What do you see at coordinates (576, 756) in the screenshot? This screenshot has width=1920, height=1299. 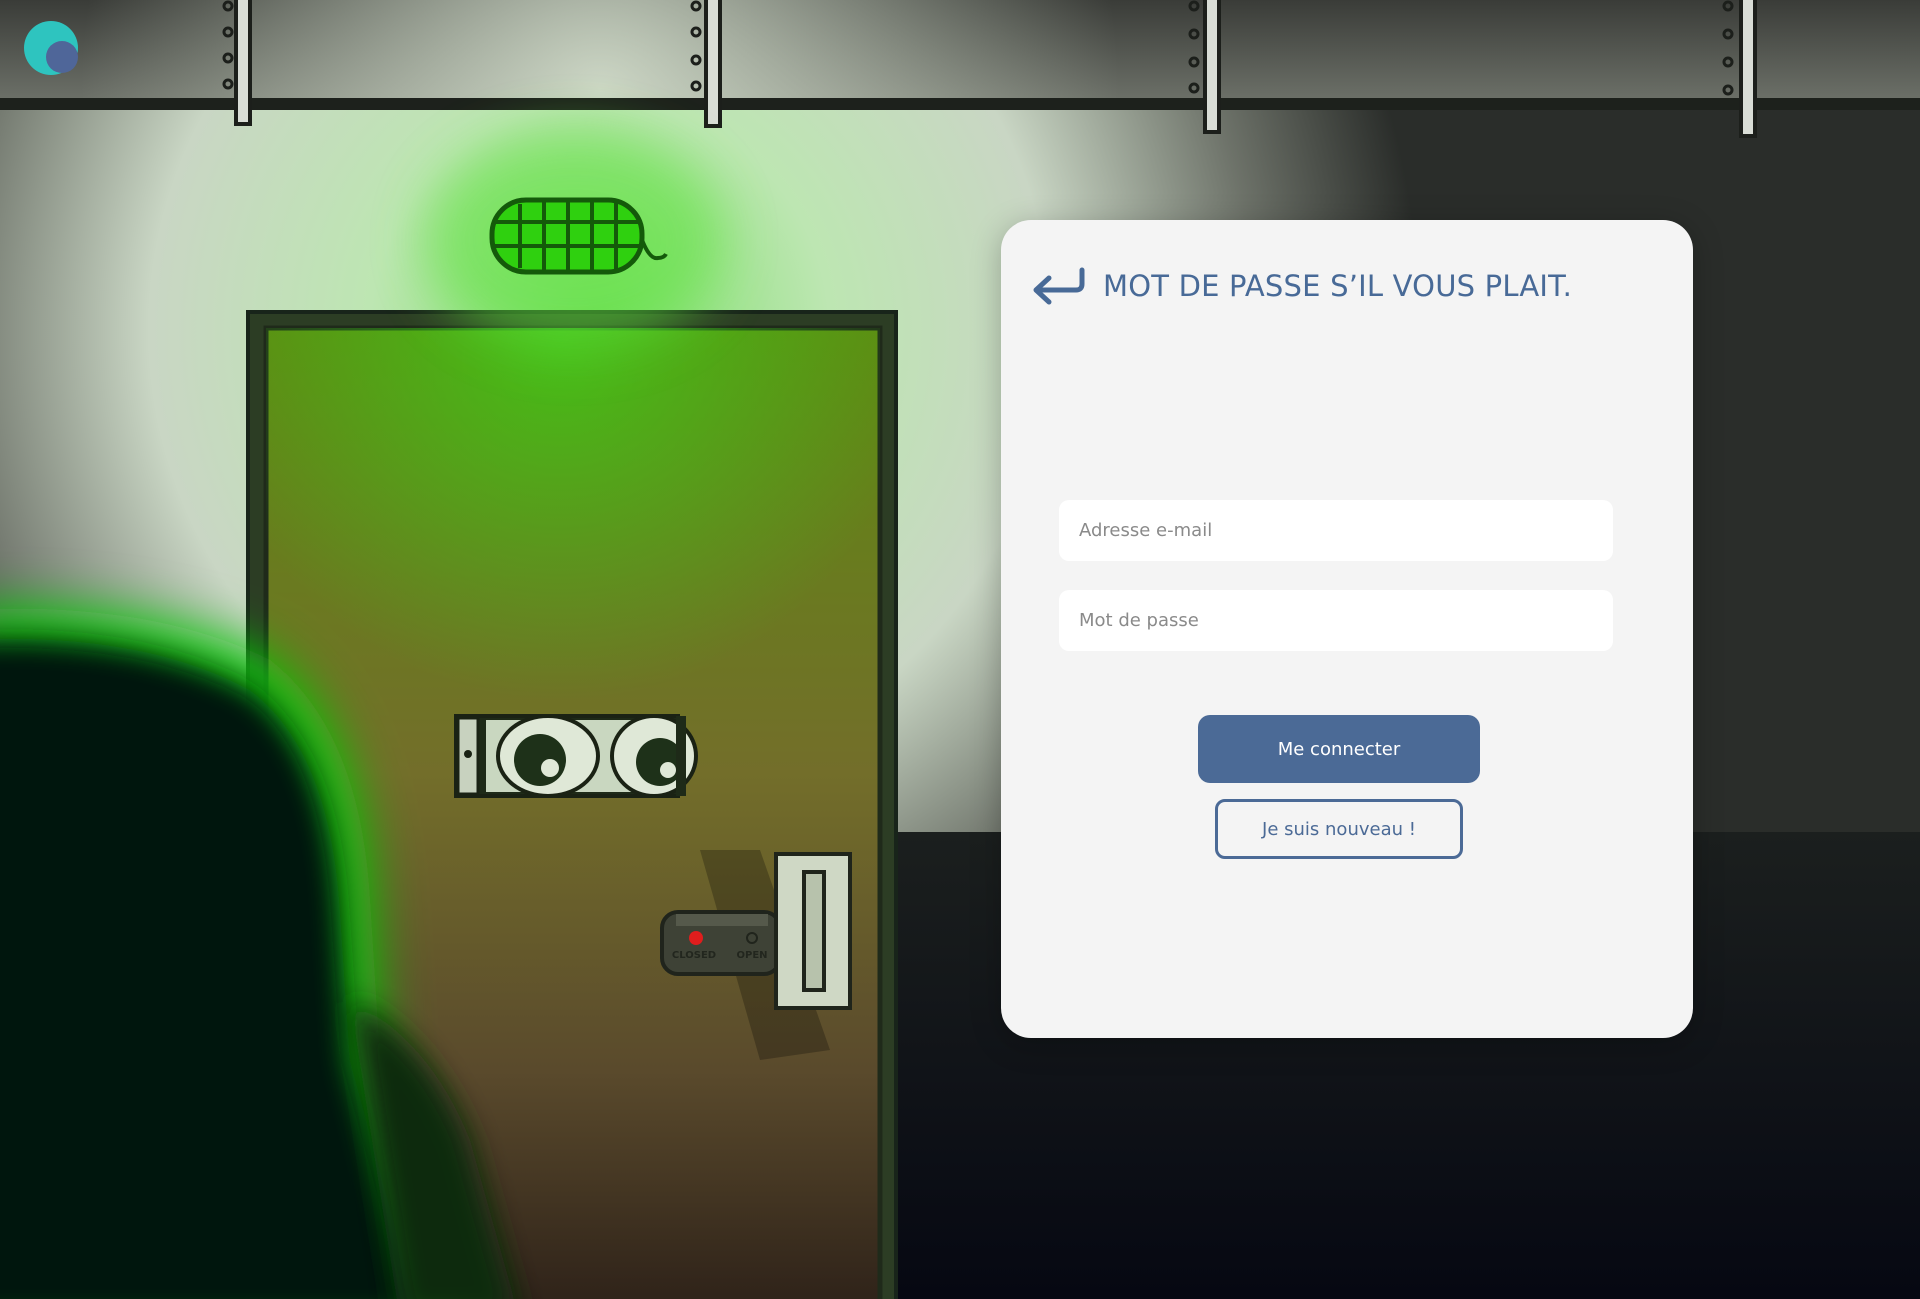 I see `door-slot-eyes` at bounding box center [576, 756].